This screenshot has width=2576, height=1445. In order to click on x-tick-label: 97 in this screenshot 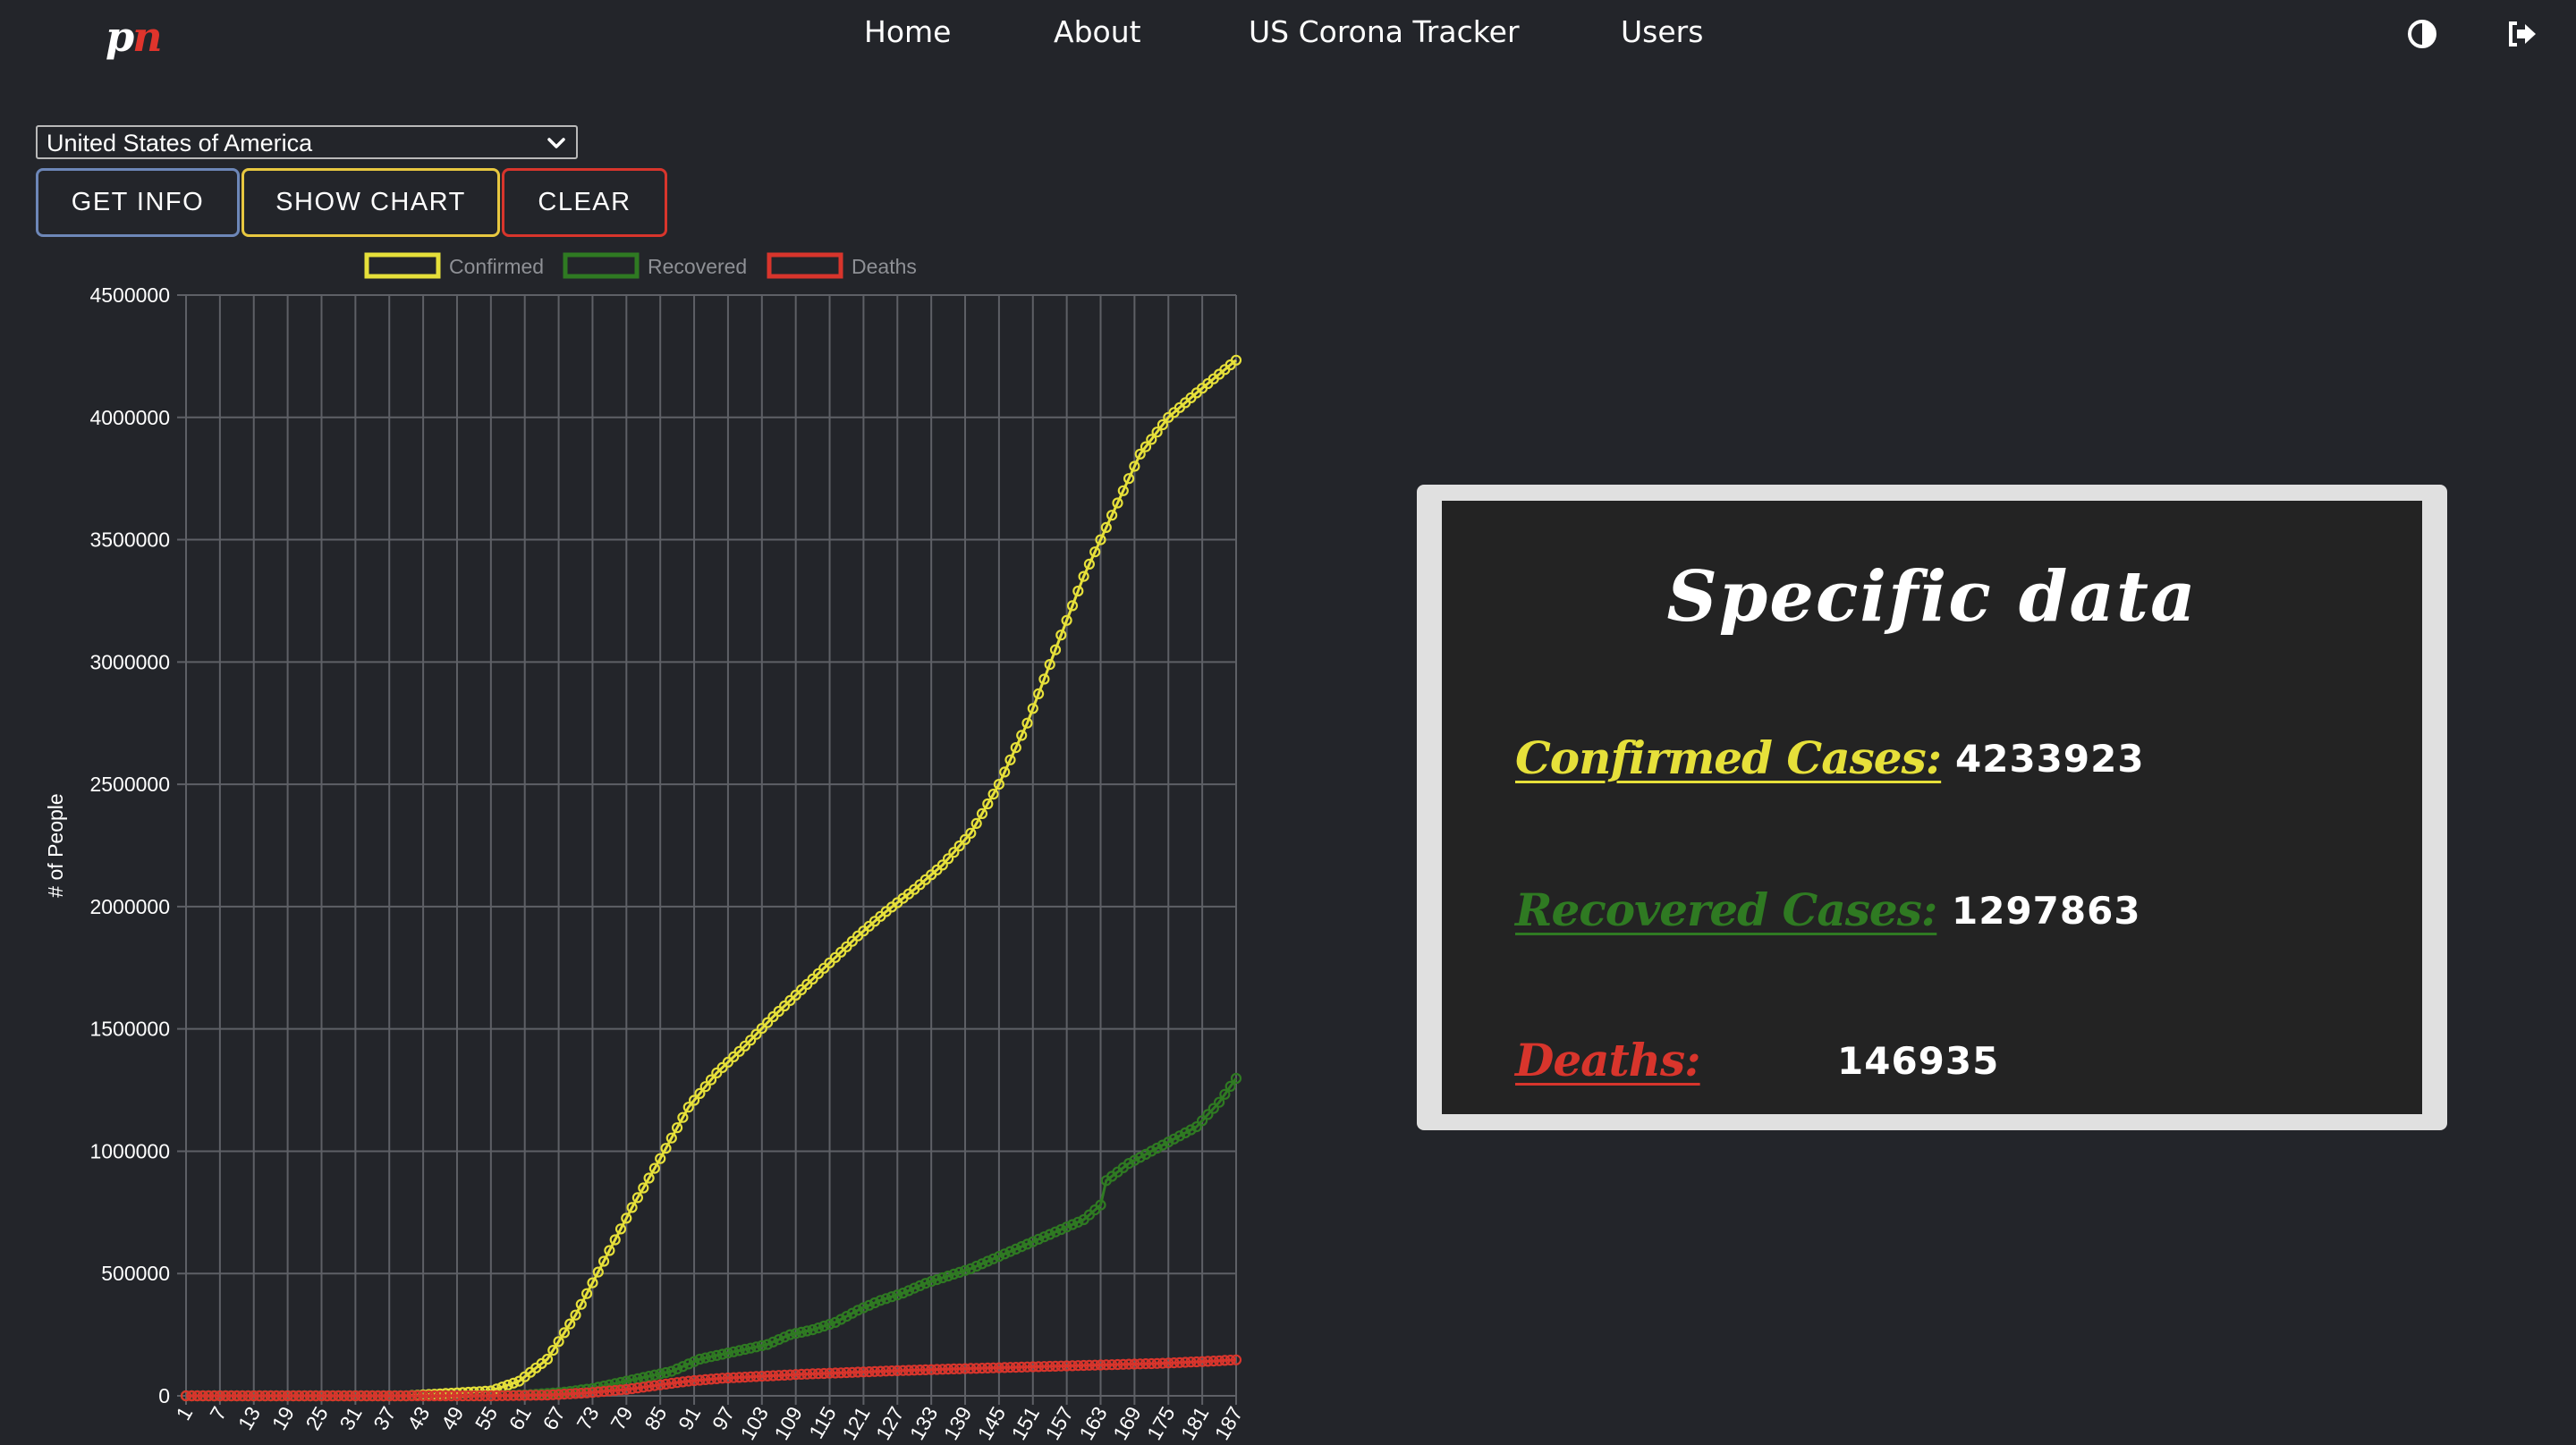, I will do `click(723, 1418)`.